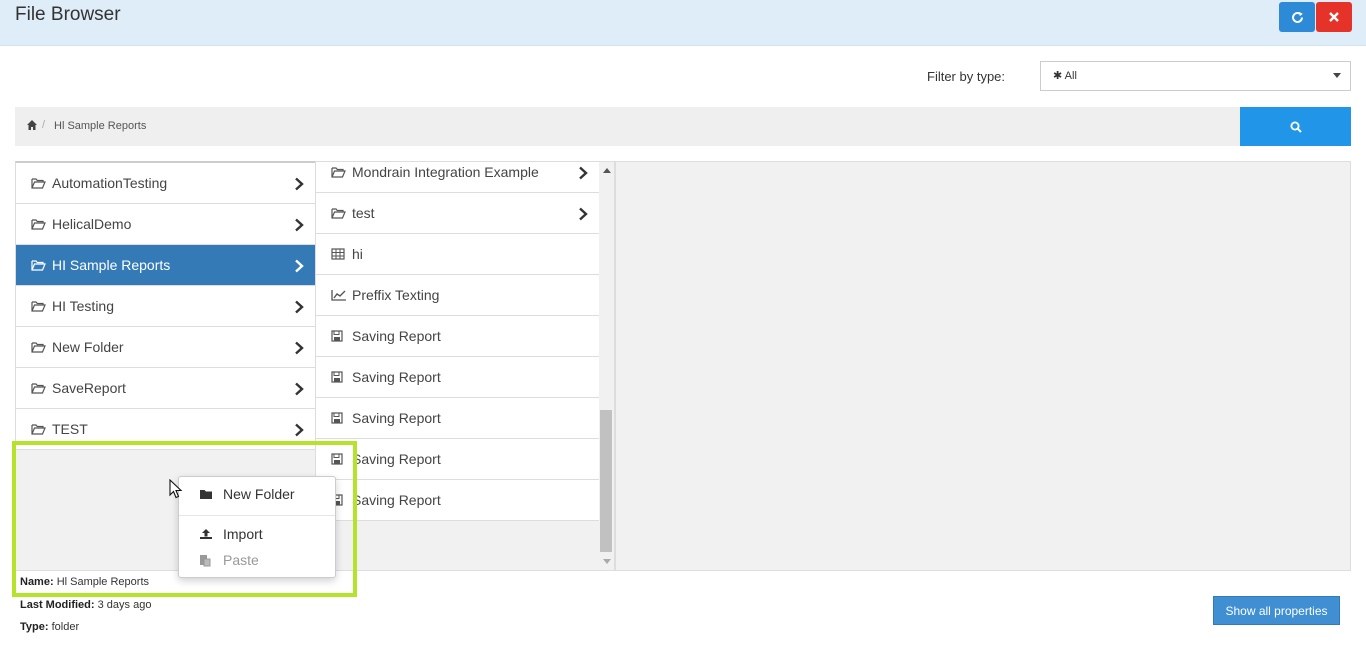  Describe the element at coordinates (165, 306) in the screenshot. I see `folder-item-hi-testing: HI Testing` at that location.